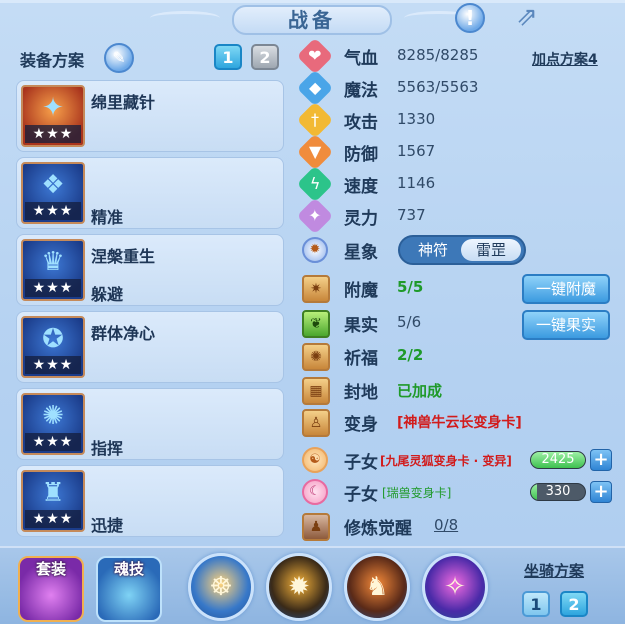 Image resolution: width=625 pixels, height=624 pixels. What do you see at coordinates (312, 20) in the screenshot?
I see `page-title: 战备` at bounding box center [312, 20].